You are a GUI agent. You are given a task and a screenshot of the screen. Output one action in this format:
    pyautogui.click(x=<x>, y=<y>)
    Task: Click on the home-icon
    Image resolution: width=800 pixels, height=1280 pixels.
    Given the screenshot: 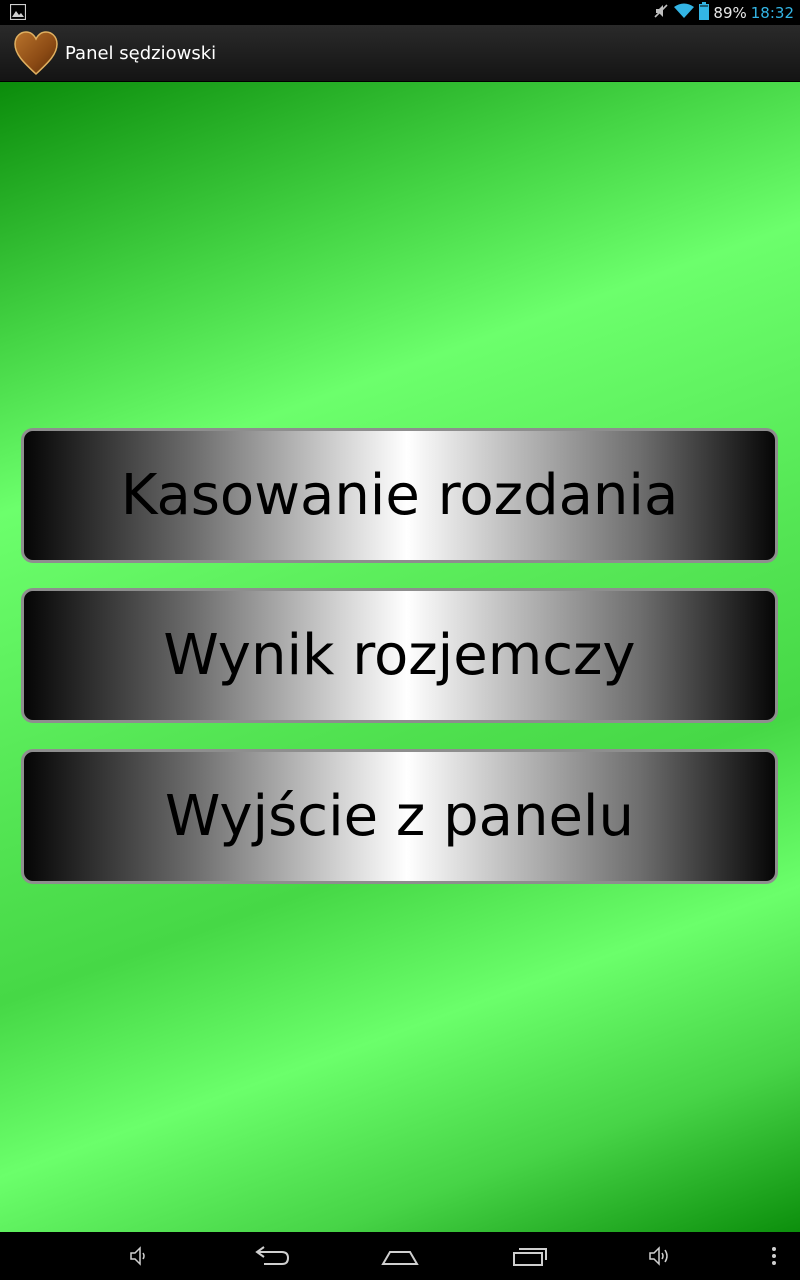 What is the action you would take?
    pyautogui.click(x=400, y=1256)
    